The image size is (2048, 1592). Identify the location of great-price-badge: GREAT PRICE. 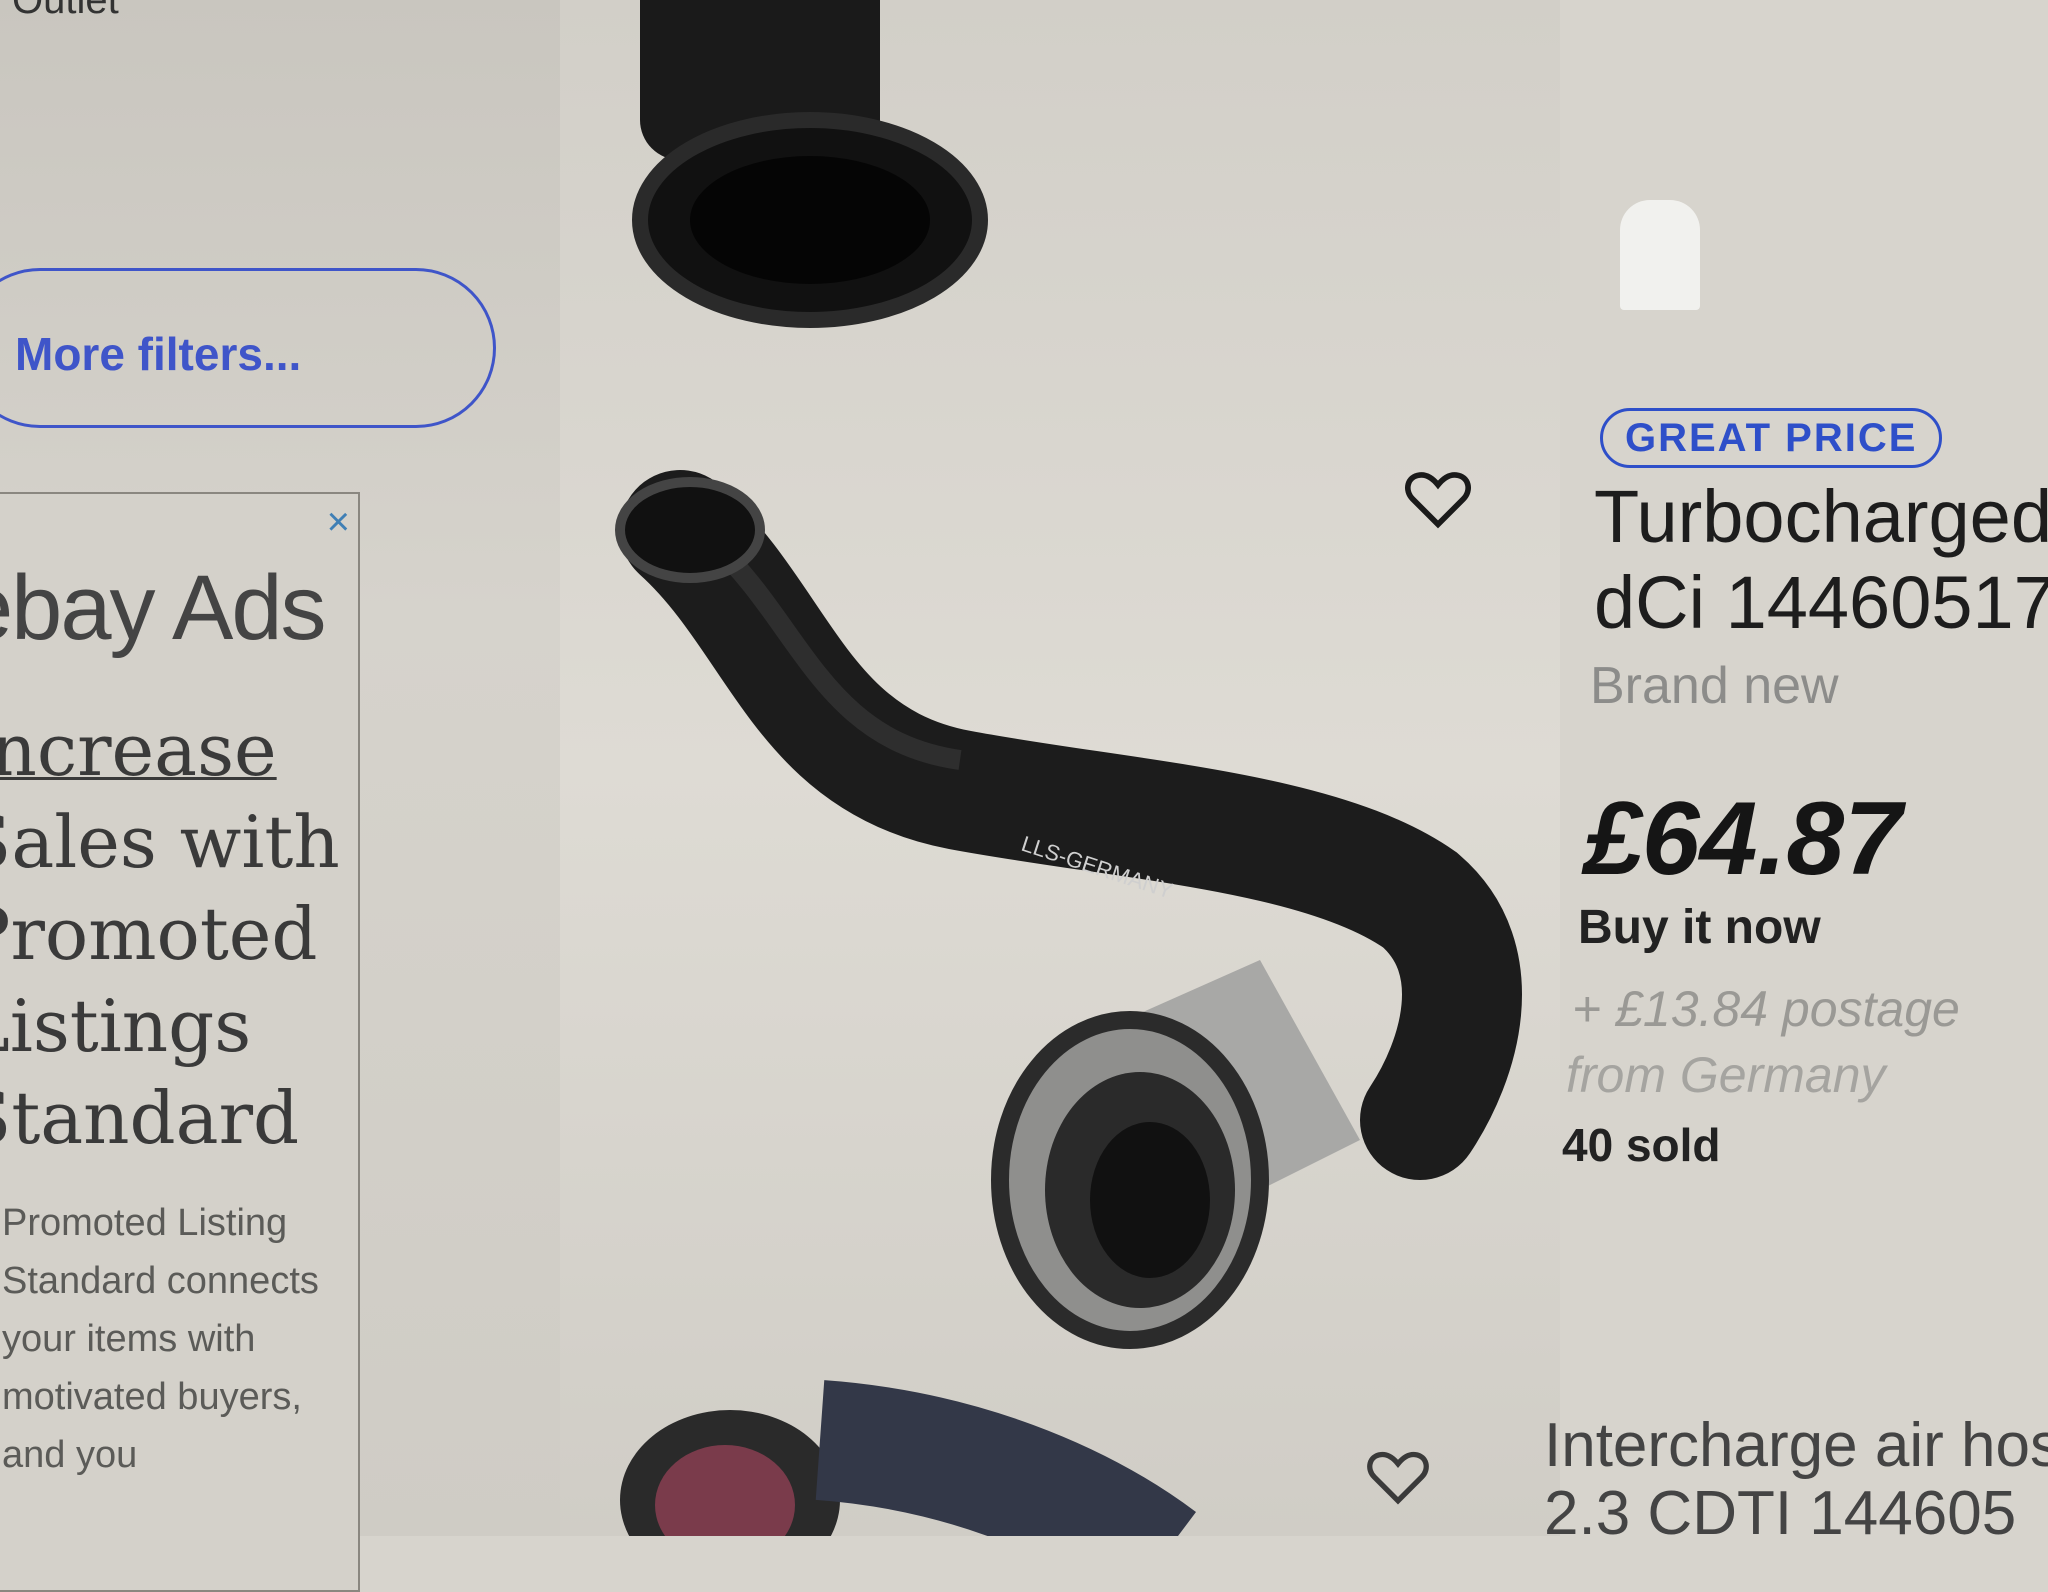
(1771, 438).